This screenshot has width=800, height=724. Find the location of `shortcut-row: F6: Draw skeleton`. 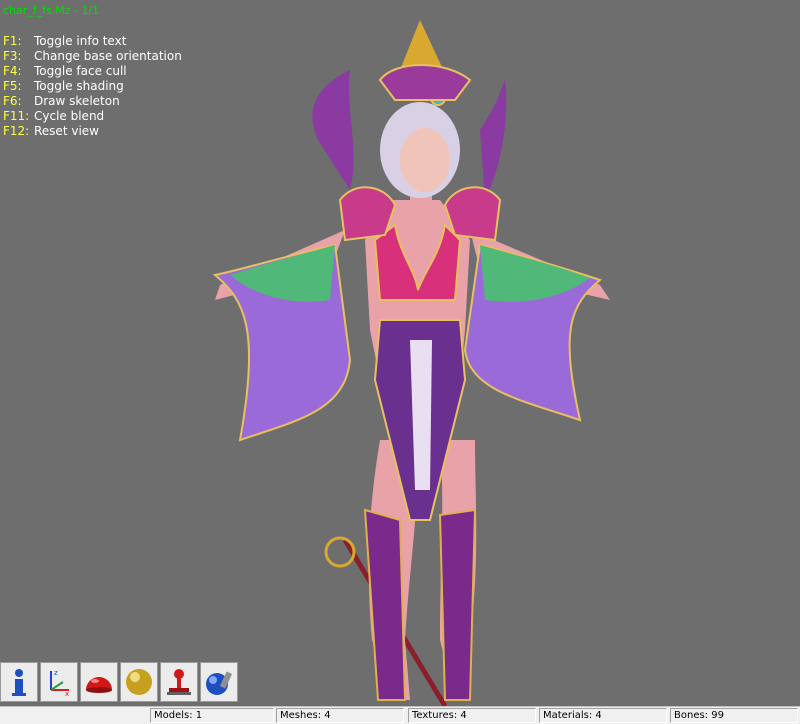

shortcut-row: F6: Draw skeleton is located at coordinates (92, 101).